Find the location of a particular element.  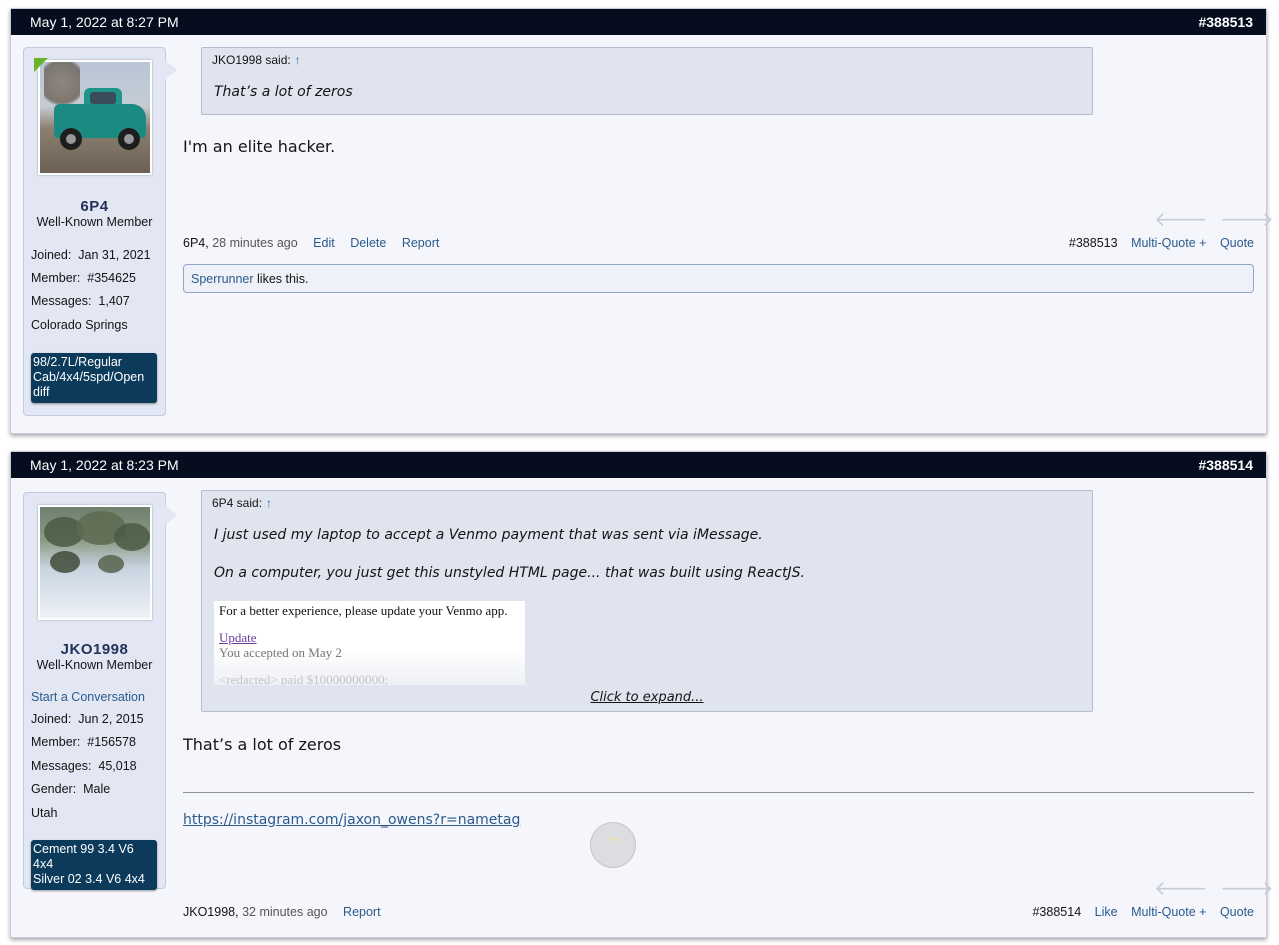

snow-landscape-avatar-image is located at coordinates (95, 562).